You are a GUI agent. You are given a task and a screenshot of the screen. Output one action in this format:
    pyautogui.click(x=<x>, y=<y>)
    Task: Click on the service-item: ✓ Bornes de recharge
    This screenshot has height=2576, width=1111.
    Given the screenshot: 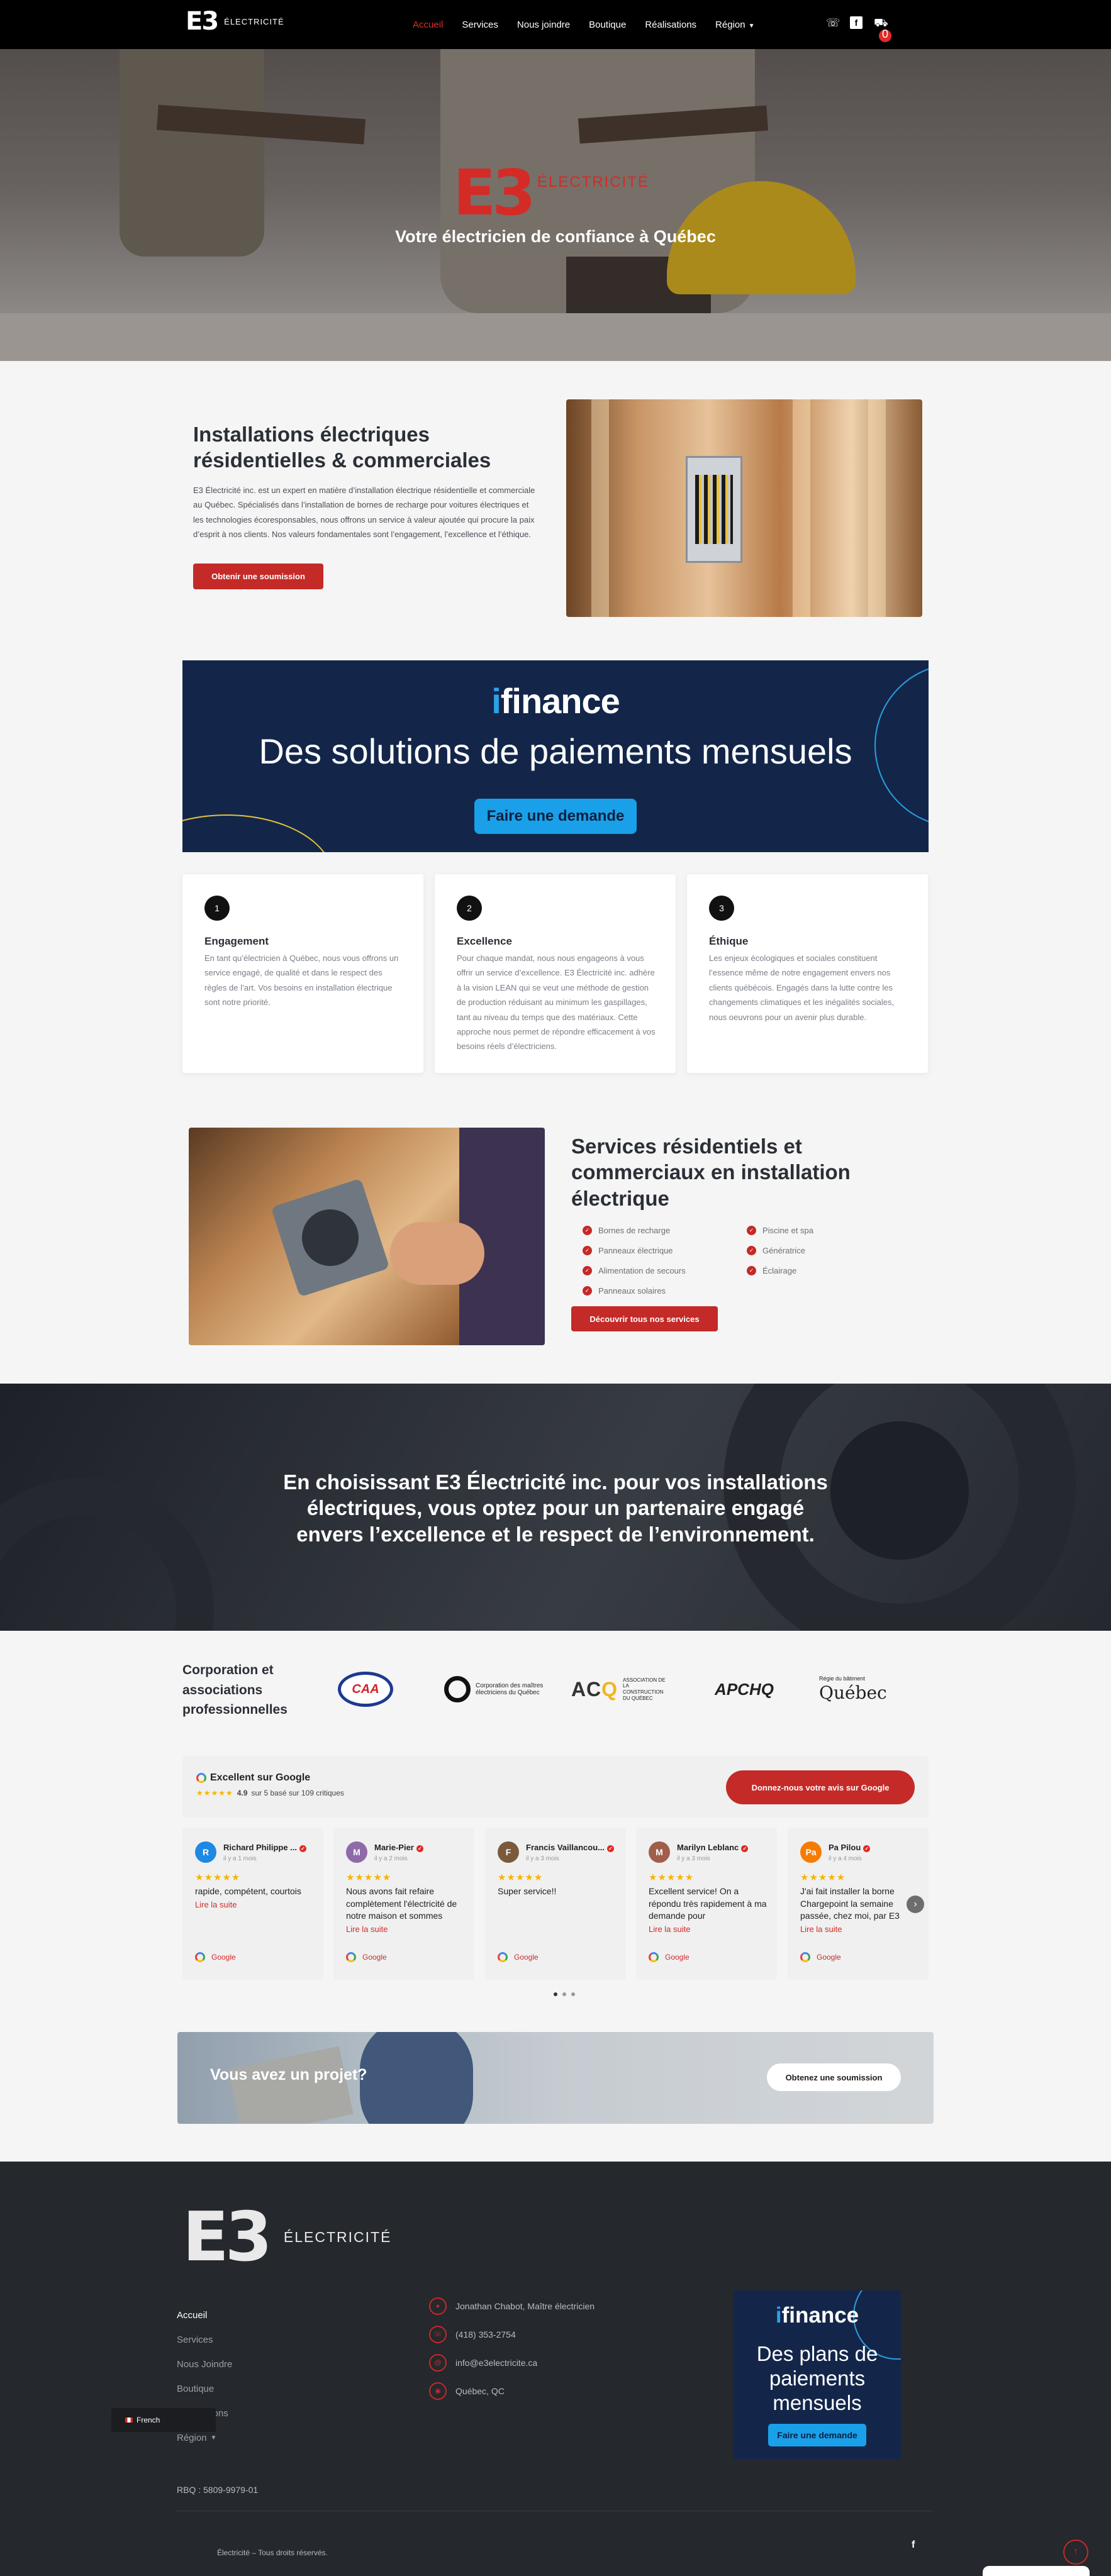 What is the action you would take?
    pyautogui.click(x=634, y=1230)
    